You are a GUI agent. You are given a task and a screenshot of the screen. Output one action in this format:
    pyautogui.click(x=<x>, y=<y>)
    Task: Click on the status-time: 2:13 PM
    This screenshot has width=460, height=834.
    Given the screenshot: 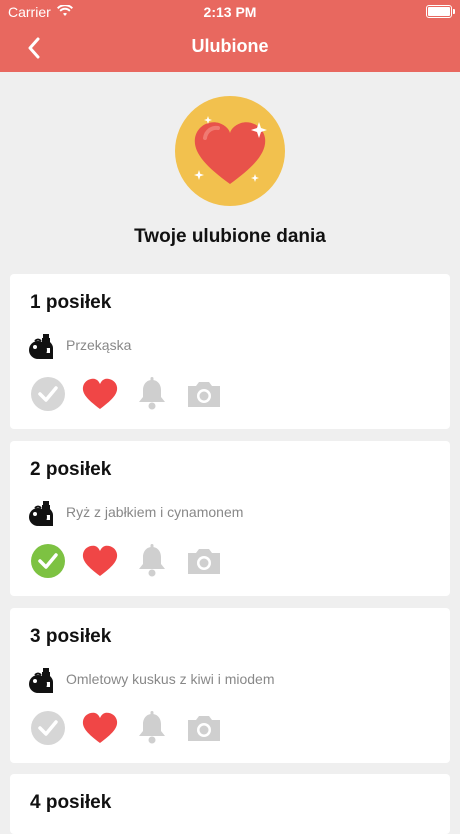 What is the action you would take?
    pyautogui.click(x=230, y=12)
    